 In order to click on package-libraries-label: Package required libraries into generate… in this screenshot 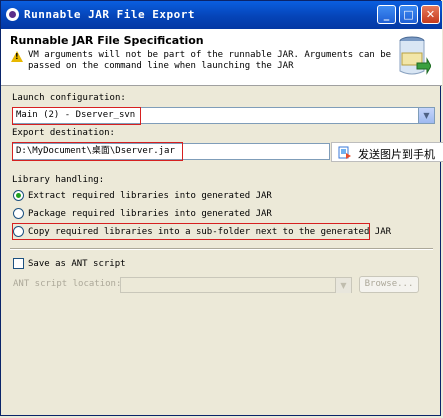, I will do `click(150, 214)`.